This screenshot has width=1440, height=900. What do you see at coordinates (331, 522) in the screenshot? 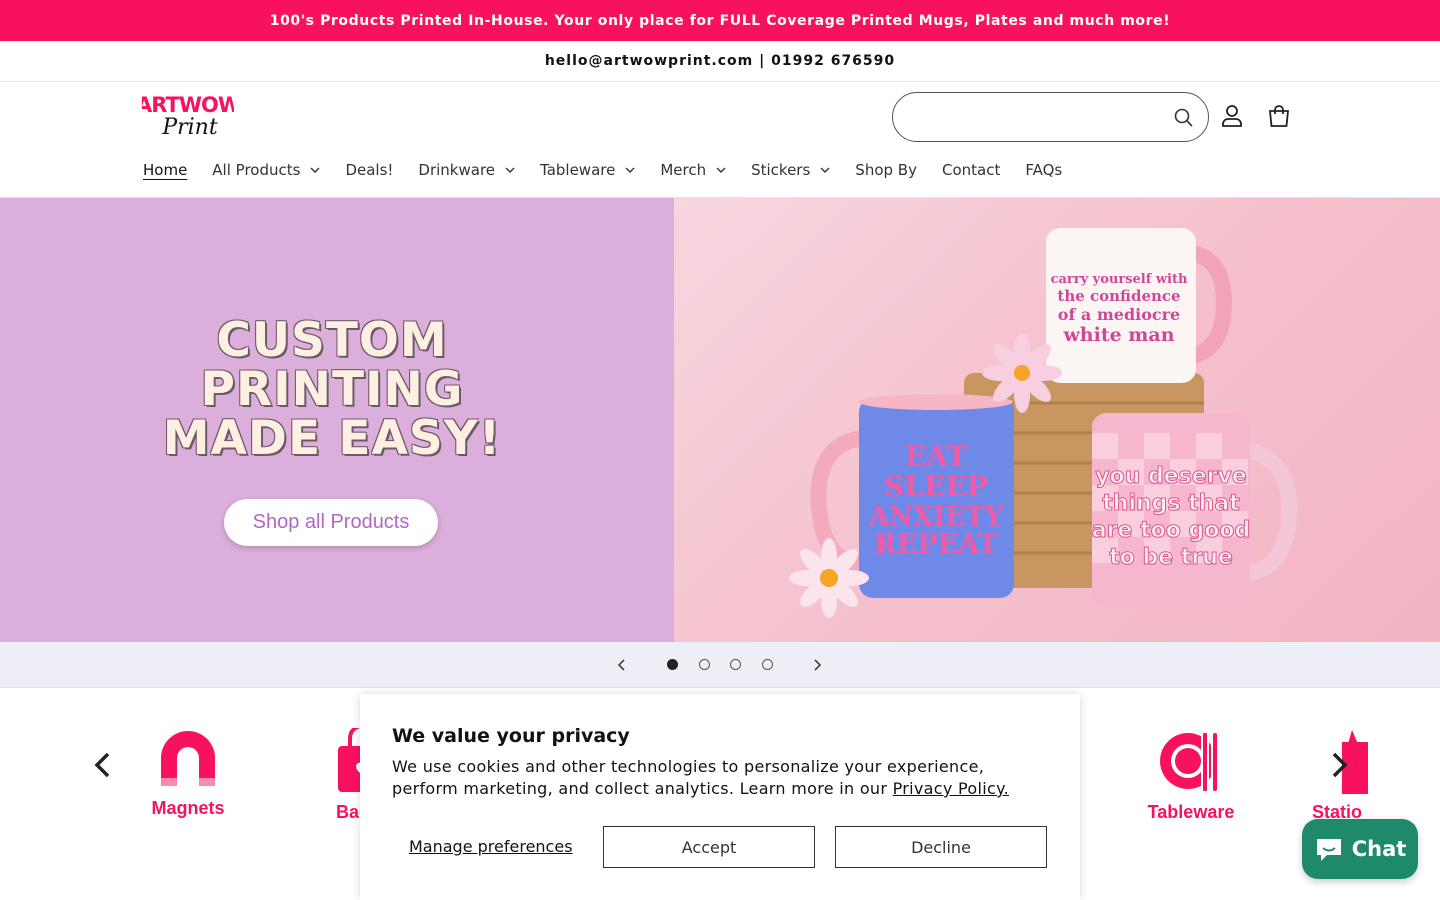
I see `shop-all-products-button: Shop all Products` at bounding box center [331, 522].